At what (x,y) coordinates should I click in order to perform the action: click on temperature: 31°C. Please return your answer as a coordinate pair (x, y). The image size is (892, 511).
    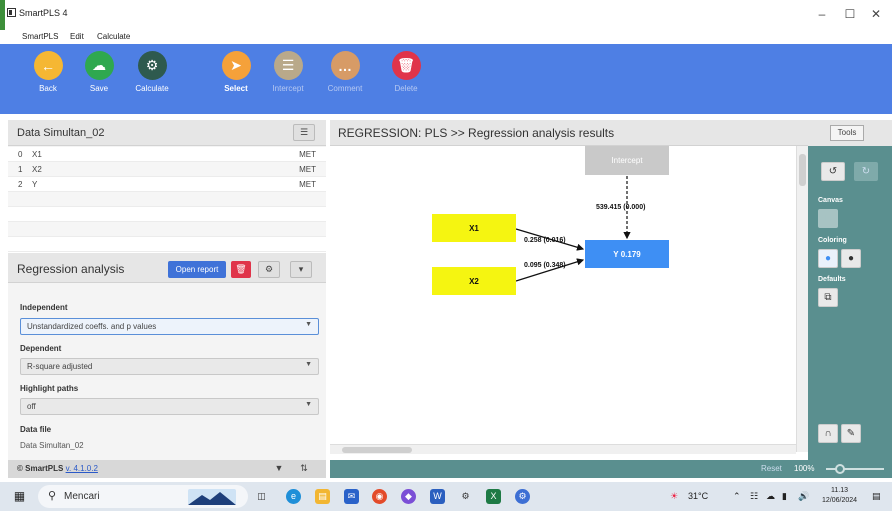
    Looking at the image, I should click on (698, 496).